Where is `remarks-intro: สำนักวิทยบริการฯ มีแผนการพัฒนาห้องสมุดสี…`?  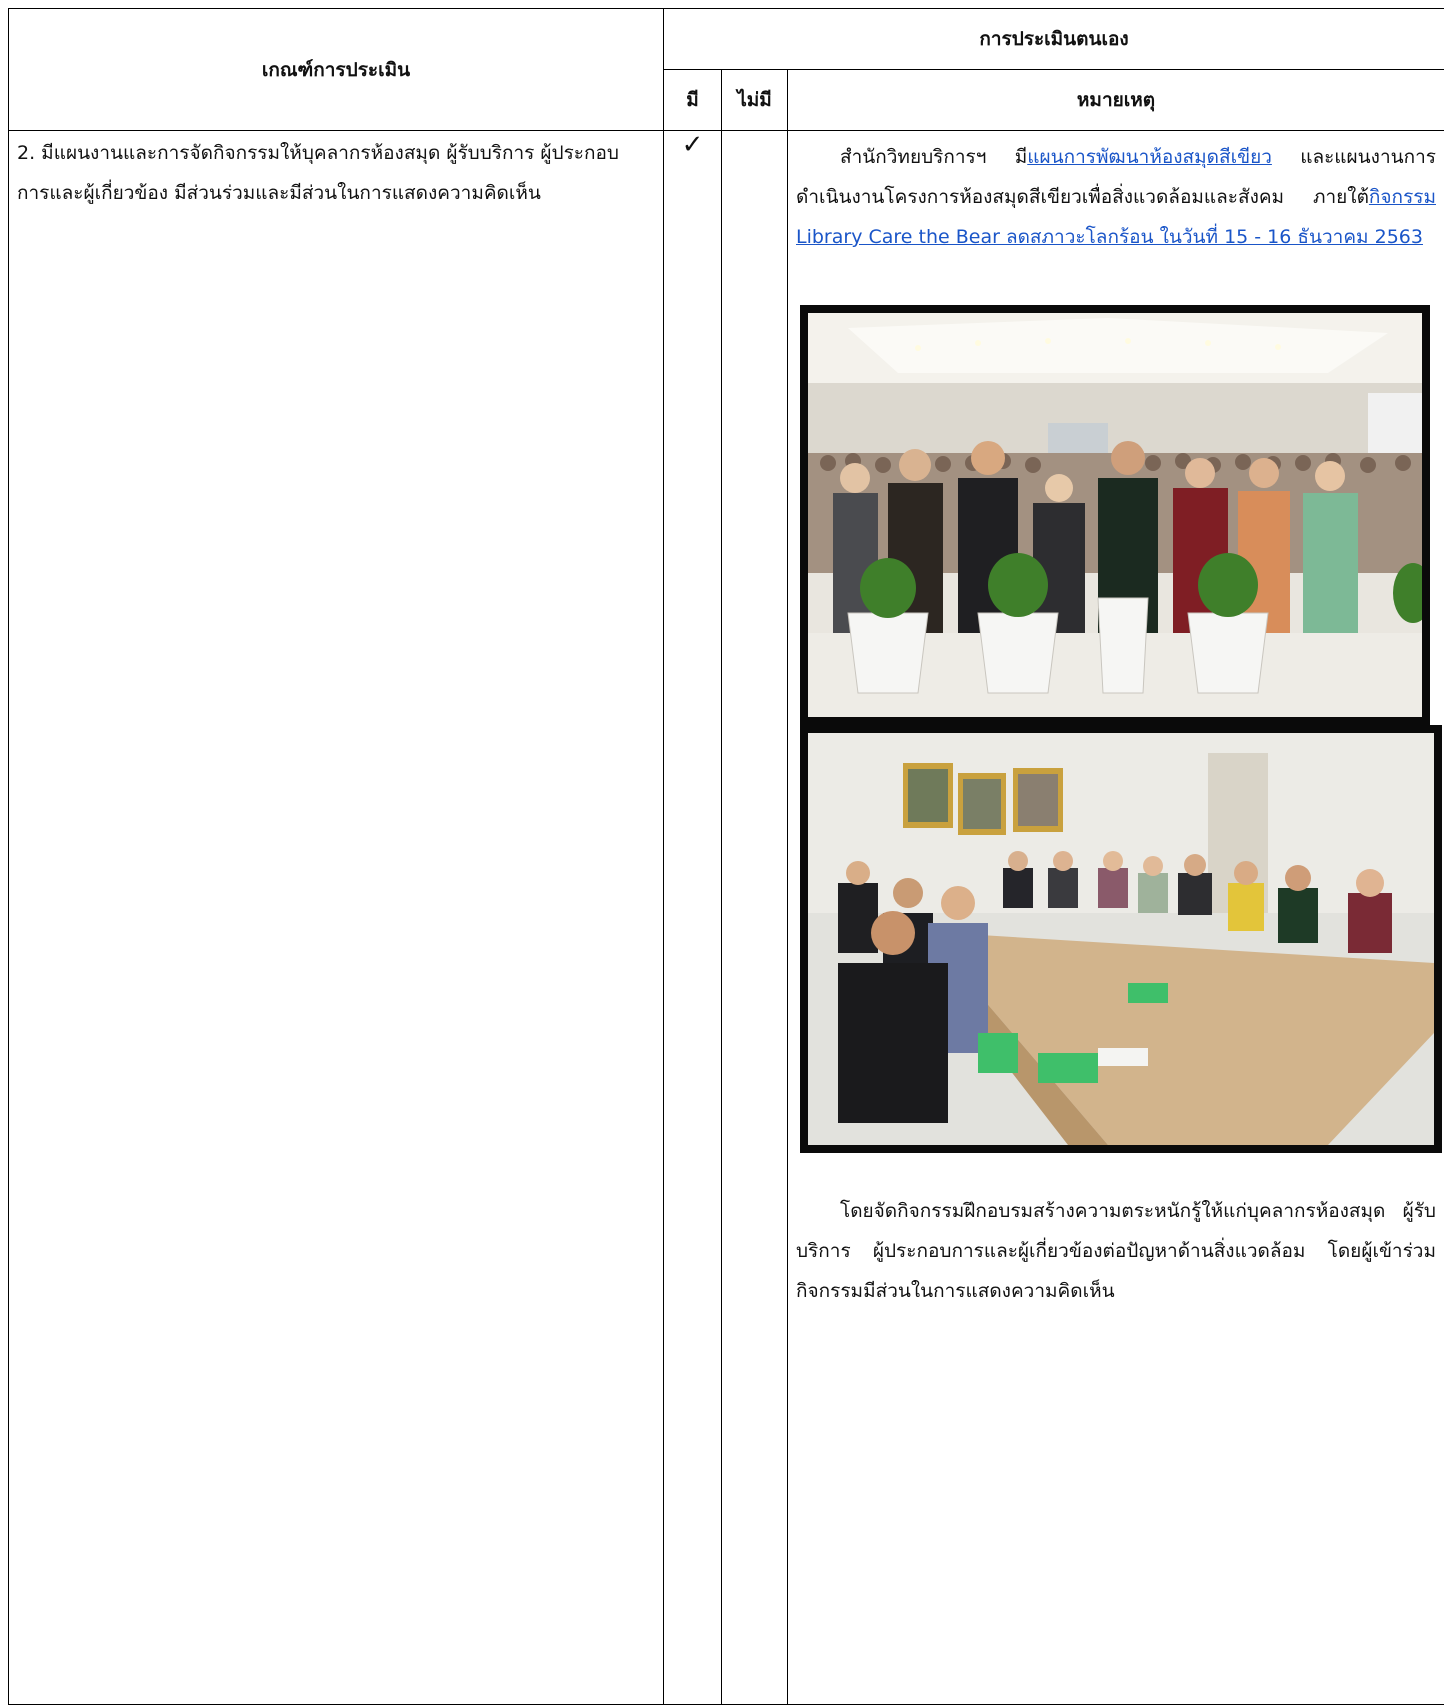
remarks-intro: สำนักวิทยบริการฯ มีแผนการพัฒนาห้องสมุดสี… is located at coordinates (1116, 197).